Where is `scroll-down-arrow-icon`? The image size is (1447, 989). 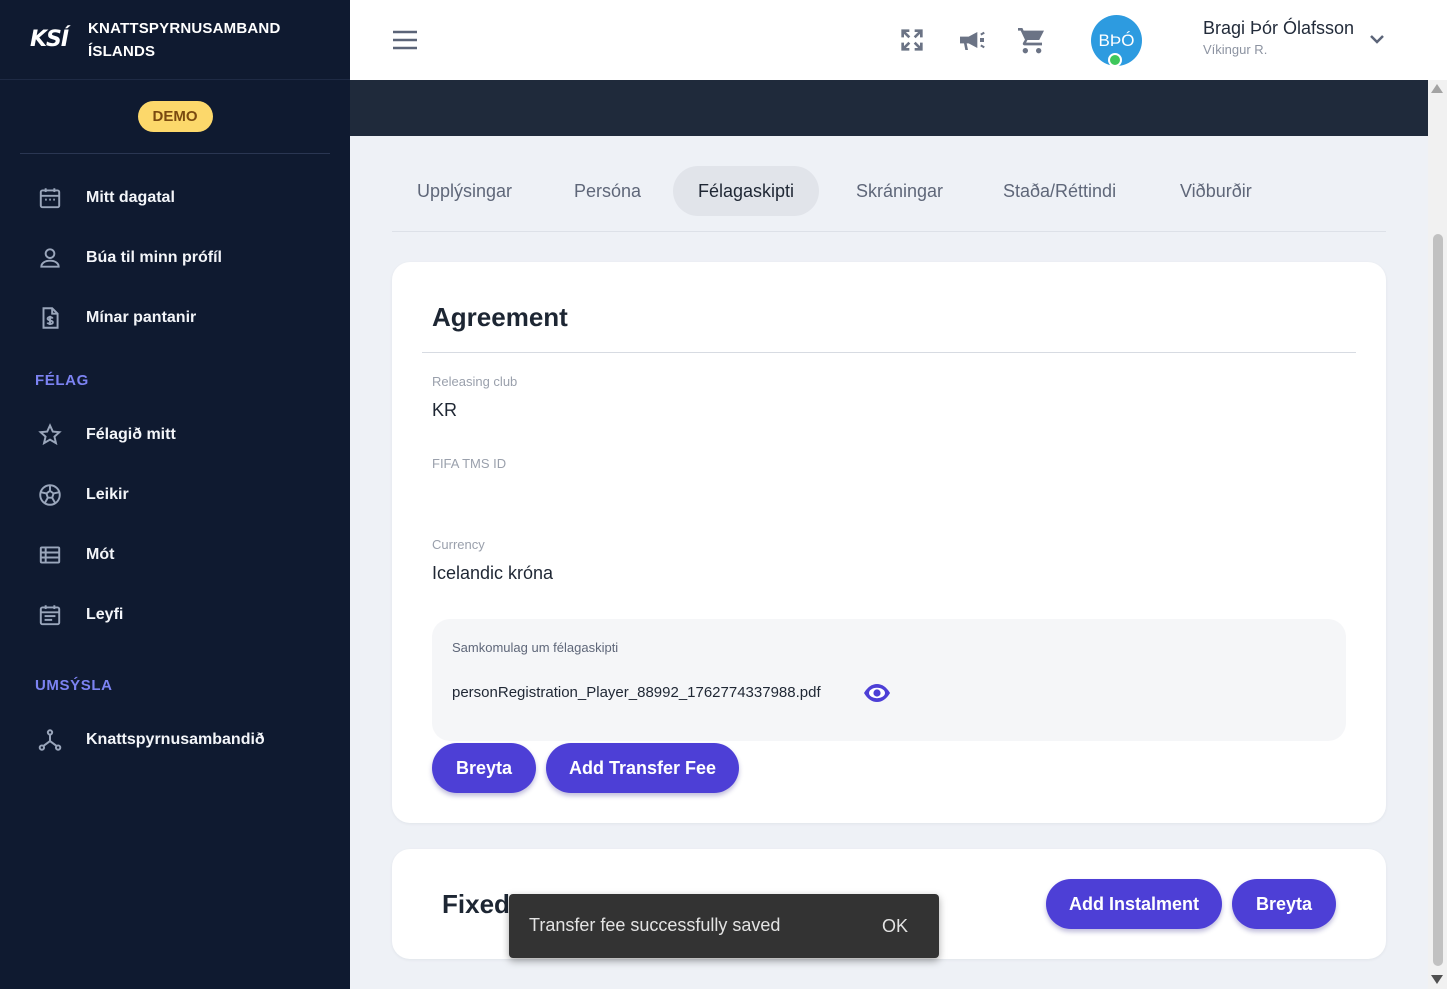
scroll-down-arrow-icon is located at coordinates (1437, 979).